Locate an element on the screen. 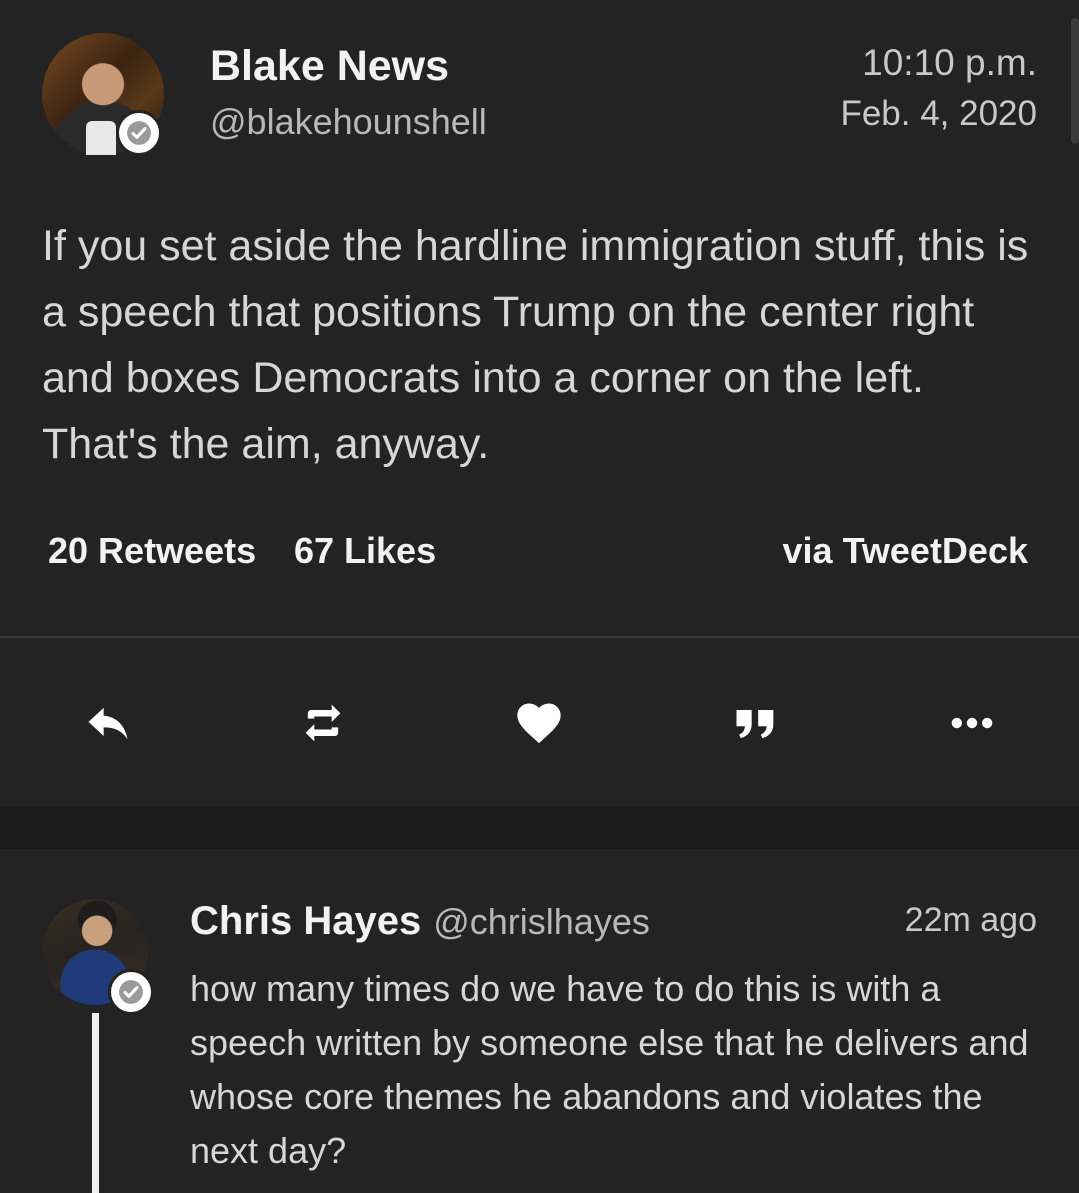 This screenshot has width=1079, height=1193. avatar-shirt is located at coordinates (101, 138).